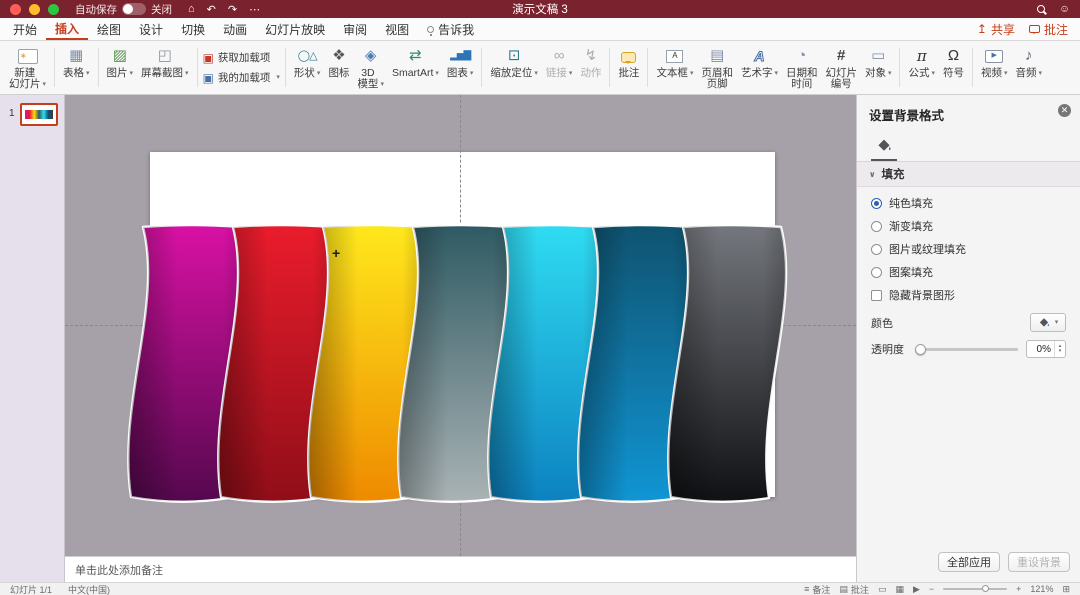 Image resolution: width=1080 pixels, height=595 pixels. Describe the element at coordinates (1044, 322) in the screenshot. I see `paint-bucket-icon` at that location.